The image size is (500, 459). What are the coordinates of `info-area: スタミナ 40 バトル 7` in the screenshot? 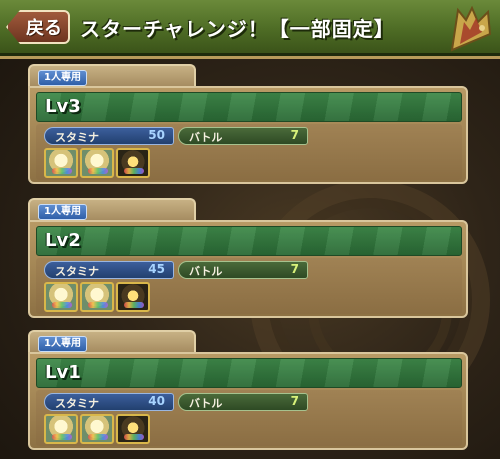 It's located at (249, 418).